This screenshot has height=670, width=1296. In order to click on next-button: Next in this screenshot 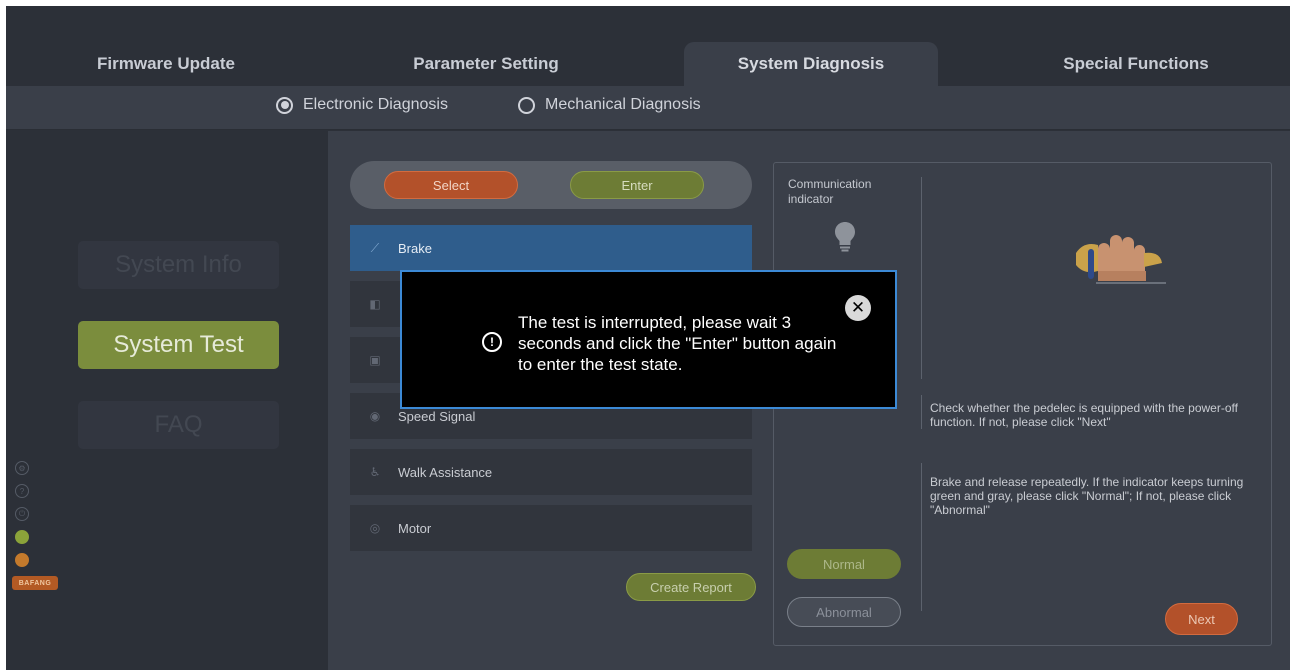, I will do `click(1201, 619)`.